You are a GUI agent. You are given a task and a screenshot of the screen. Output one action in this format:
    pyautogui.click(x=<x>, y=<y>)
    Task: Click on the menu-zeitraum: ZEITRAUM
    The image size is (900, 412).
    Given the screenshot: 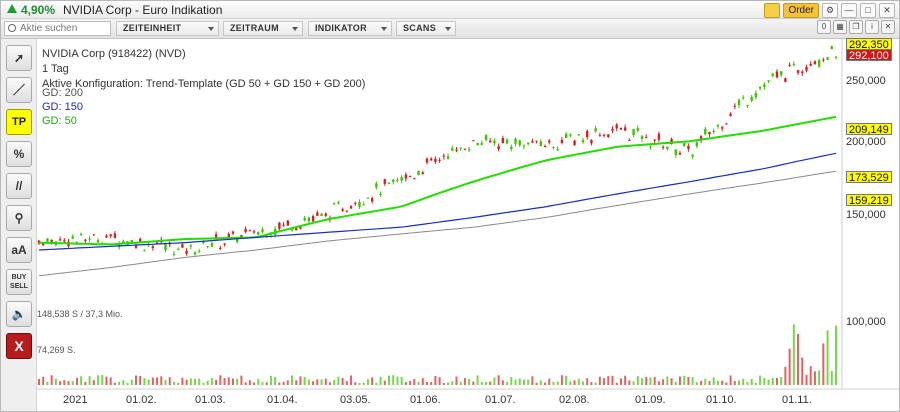 What is the action you would take?
    pyautogui.click(x=263, y=28)
    